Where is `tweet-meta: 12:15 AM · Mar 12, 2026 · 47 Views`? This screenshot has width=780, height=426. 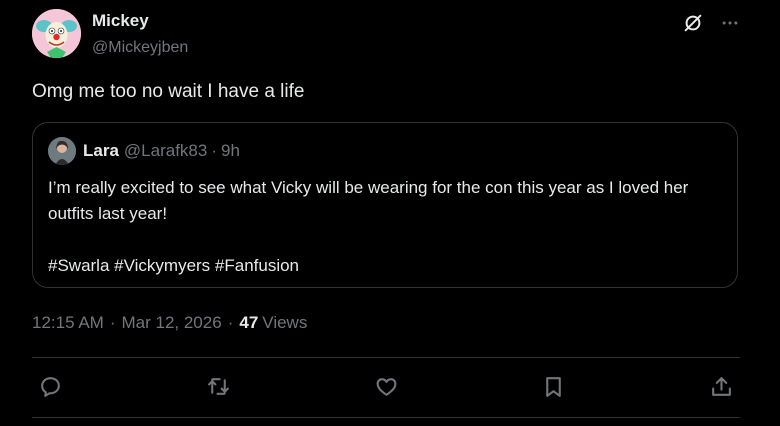
tweet-meta: 12:15 AM · Mar 12, 2026 · 47 Views is located at coordinates (169, 323).